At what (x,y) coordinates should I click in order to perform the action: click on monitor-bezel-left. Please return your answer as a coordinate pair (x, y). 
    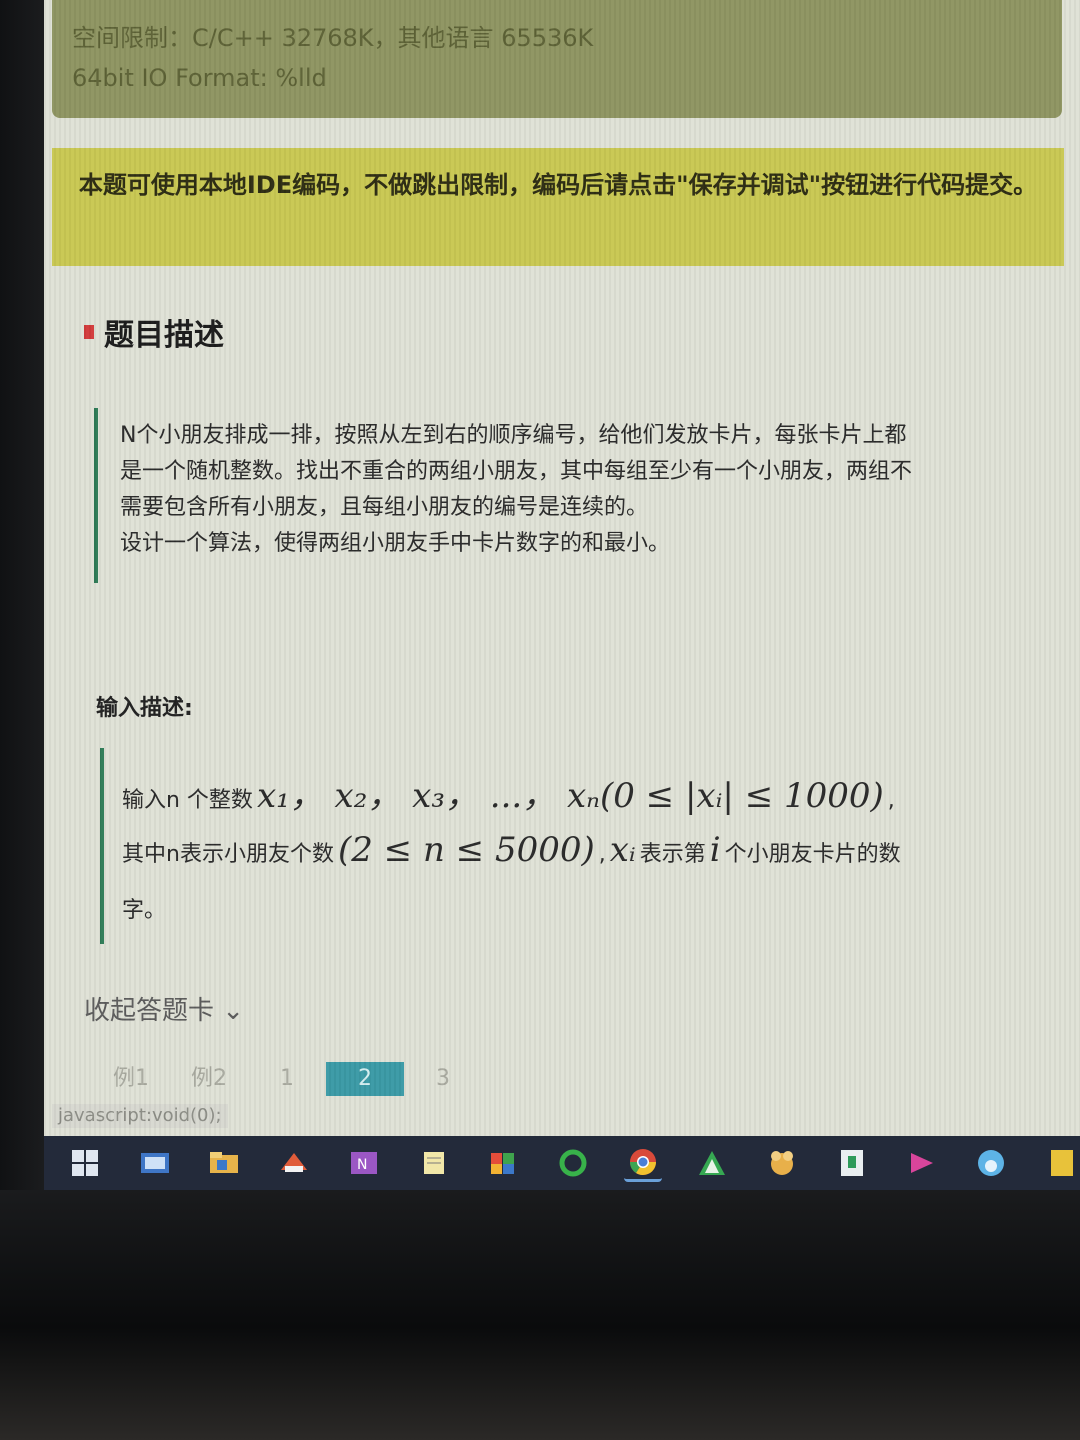
    Looking at the image, I should click on (22, 600).